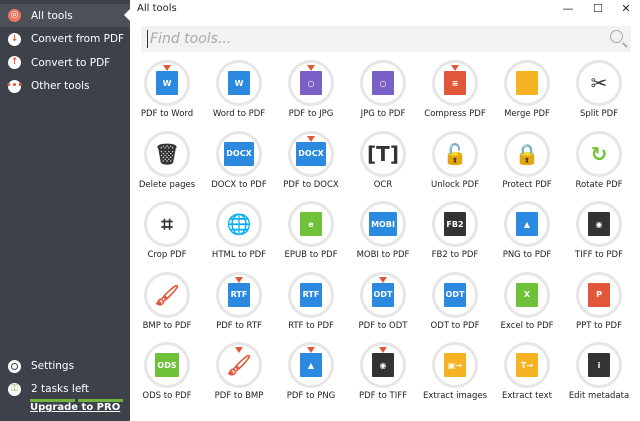  I want to click on maximize-button: ☐, so click(598, 8).